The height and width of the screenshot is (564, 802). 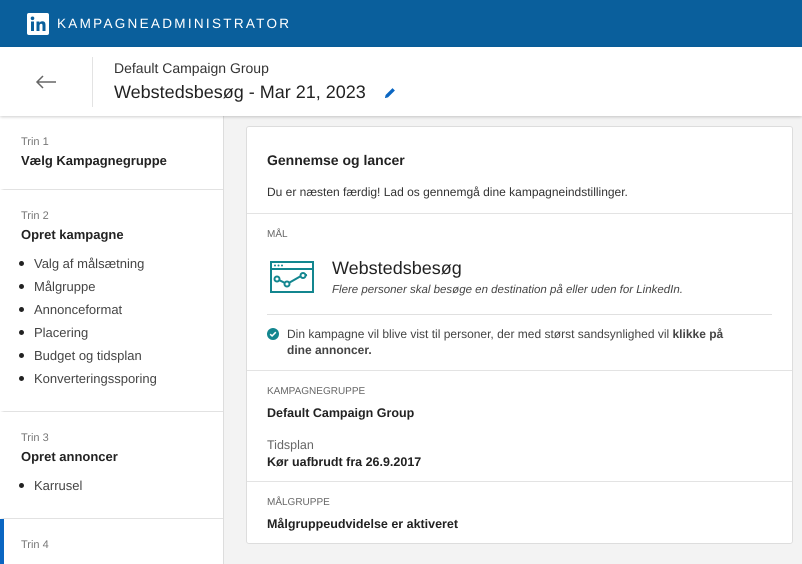 I want to click on card-title: Gennemse og lancer, so click(x=336, y=160).